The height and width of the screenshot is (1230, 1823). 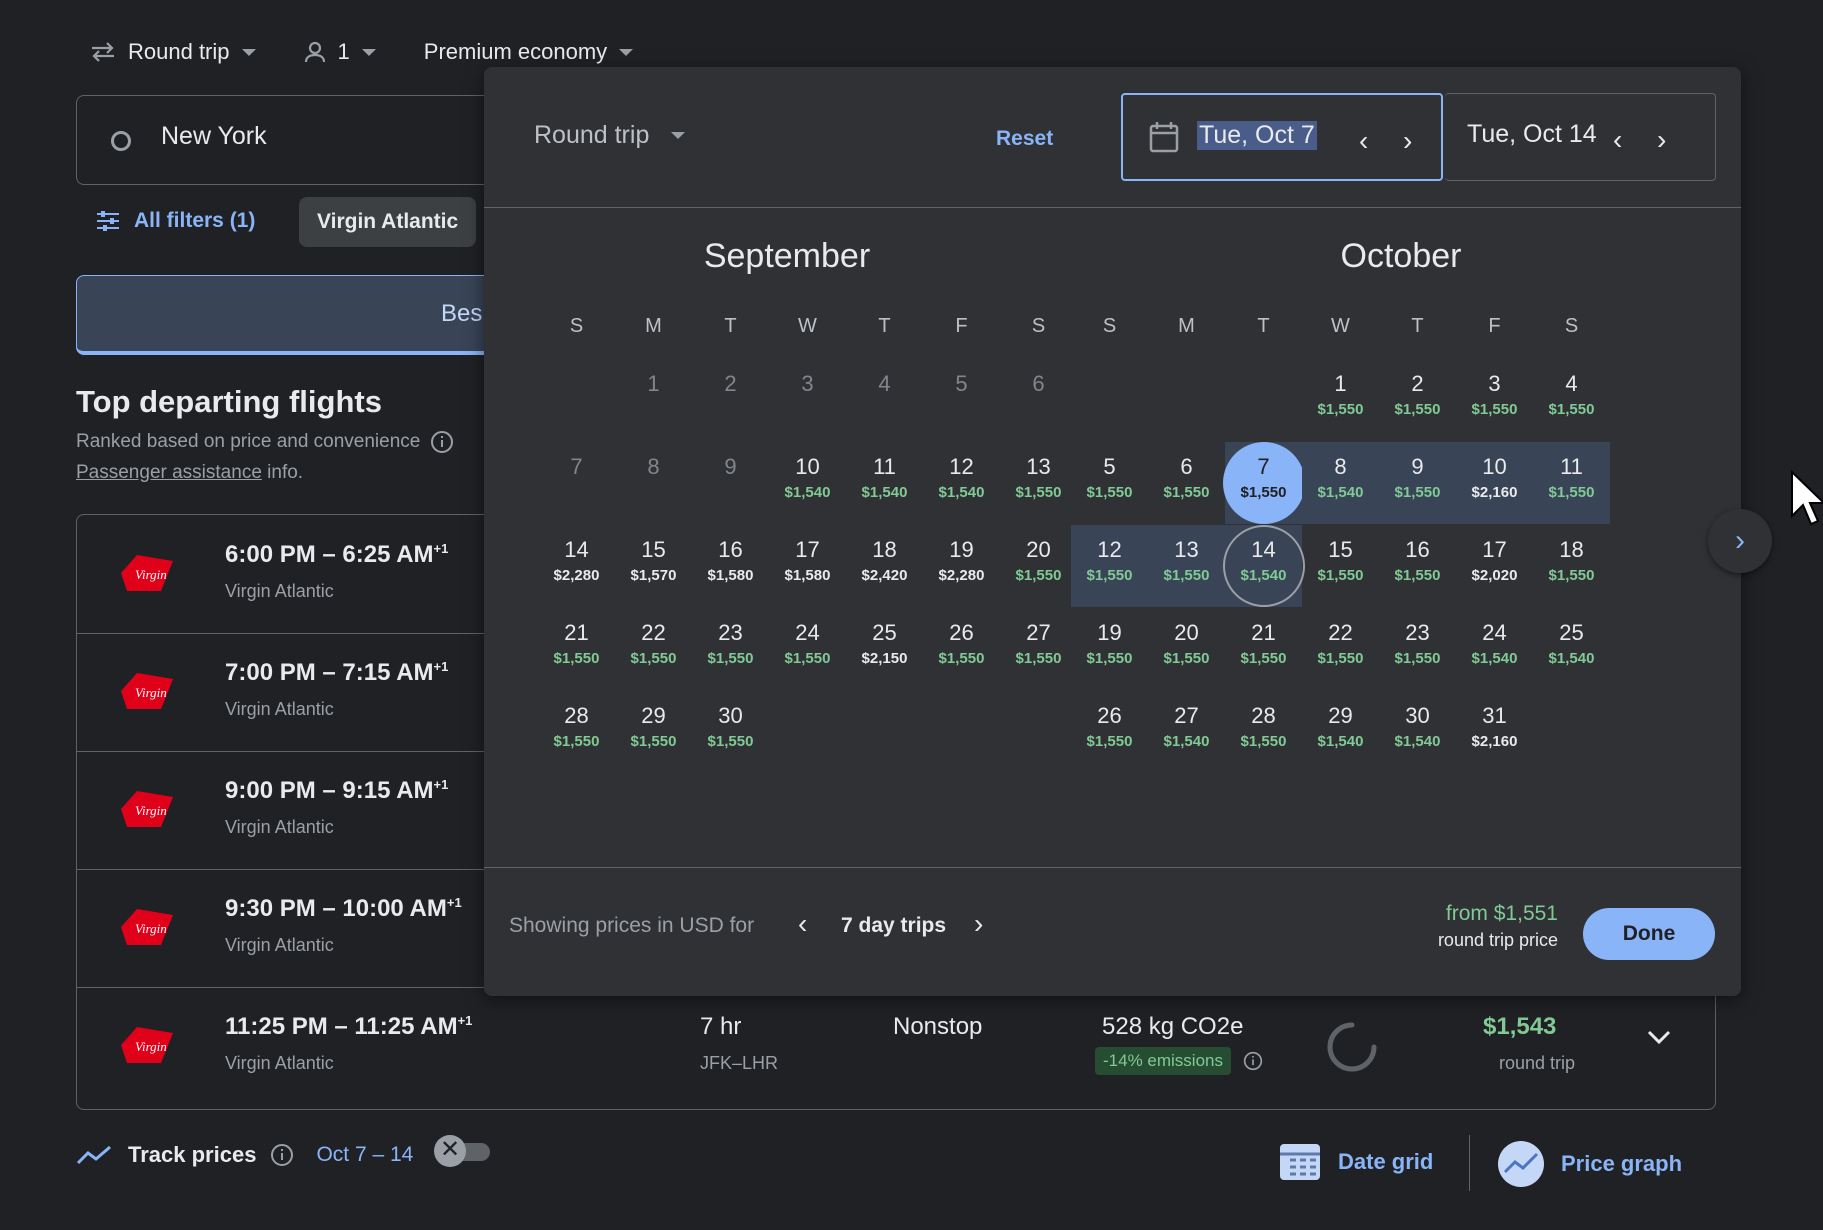 I want to click on calendar-day: 24 $1,540, so click(x=1494, y=649).